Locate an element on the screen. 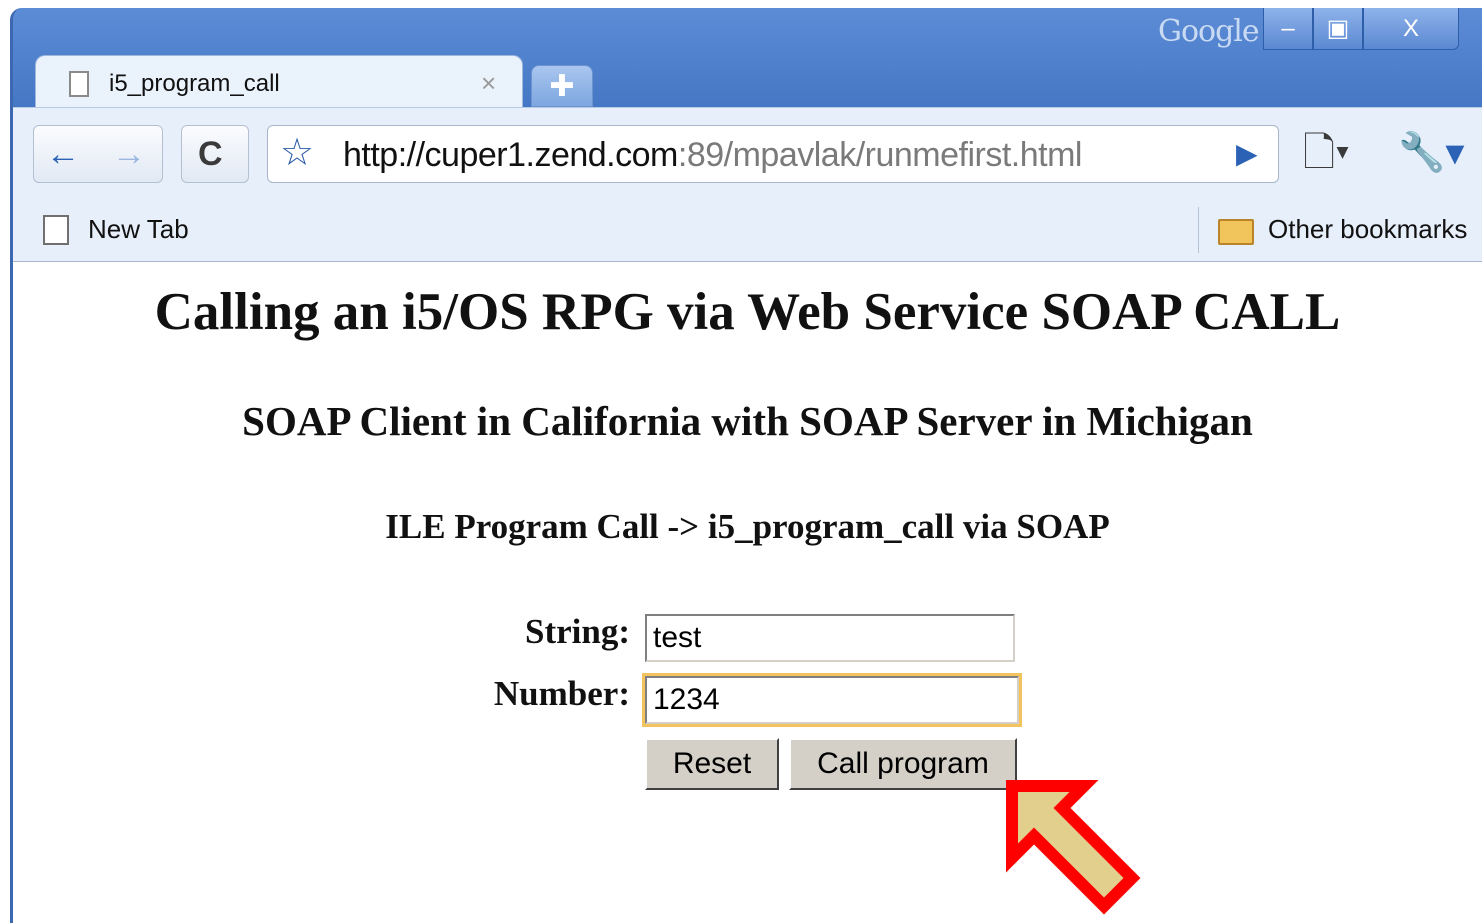 The width and height of the screenshot is (1482, 923). close-window-button: X is located at coordinates (1411, 29).